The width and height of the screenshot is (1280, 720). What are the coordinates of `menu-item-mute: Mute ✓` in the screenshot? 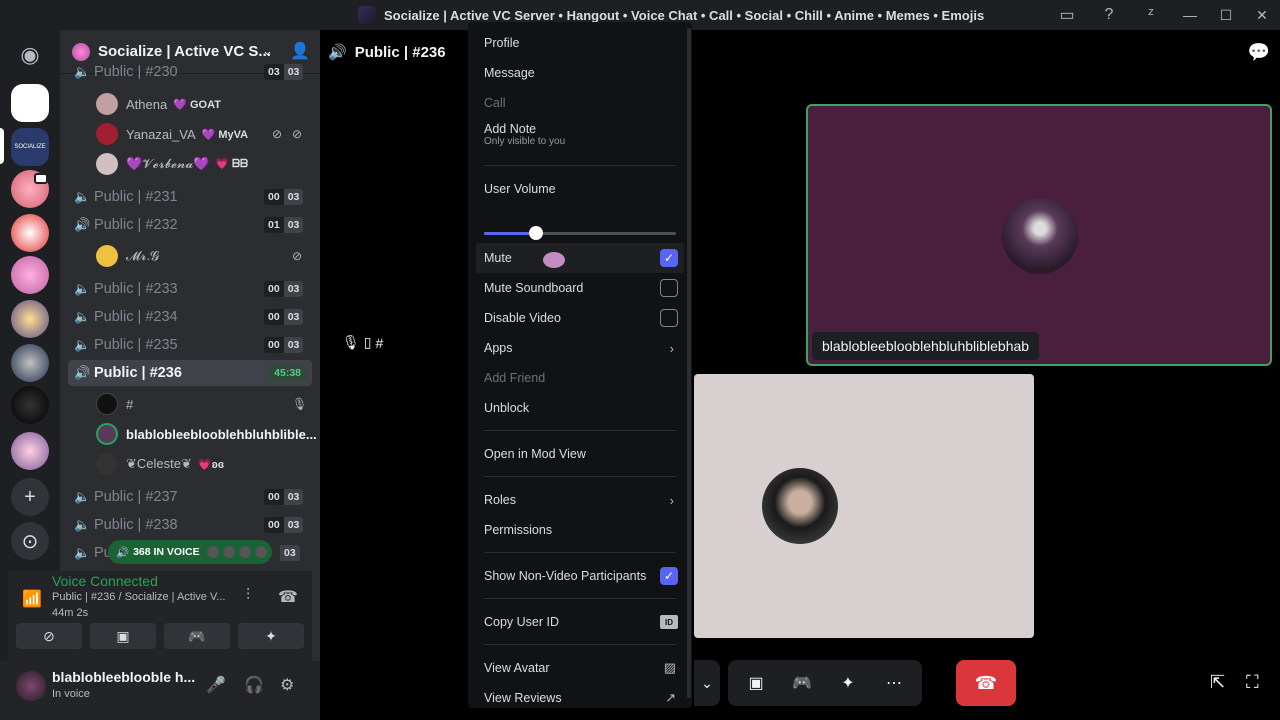 It's located at (580, 258).